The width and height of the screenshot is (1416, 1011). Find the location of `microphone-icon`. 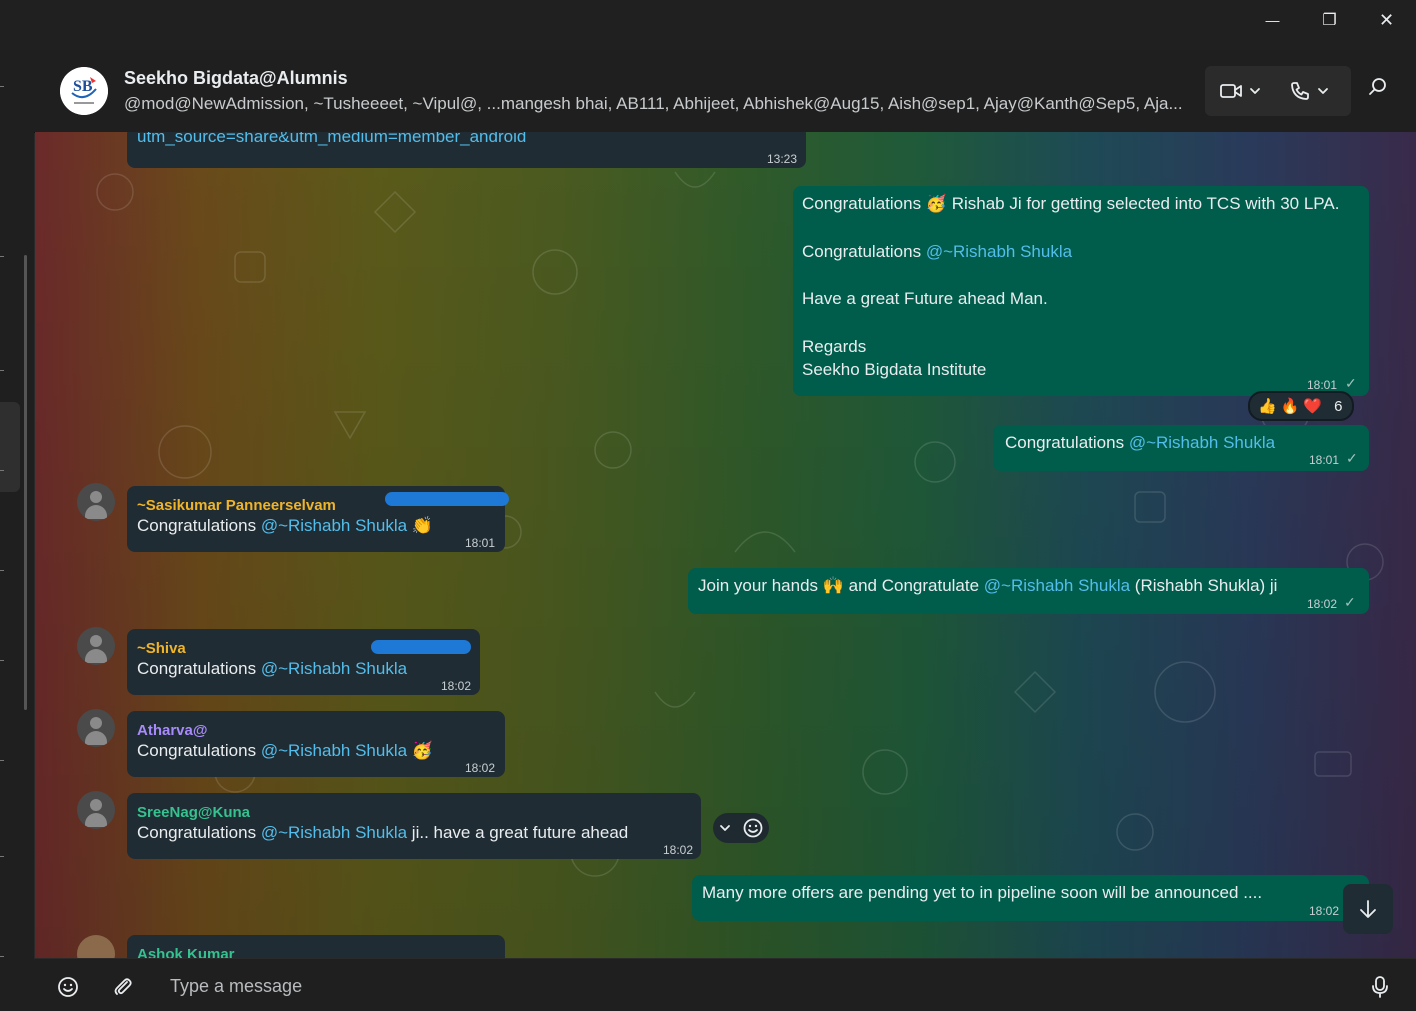

microphone-icon is located at coordinates (1380, 987).